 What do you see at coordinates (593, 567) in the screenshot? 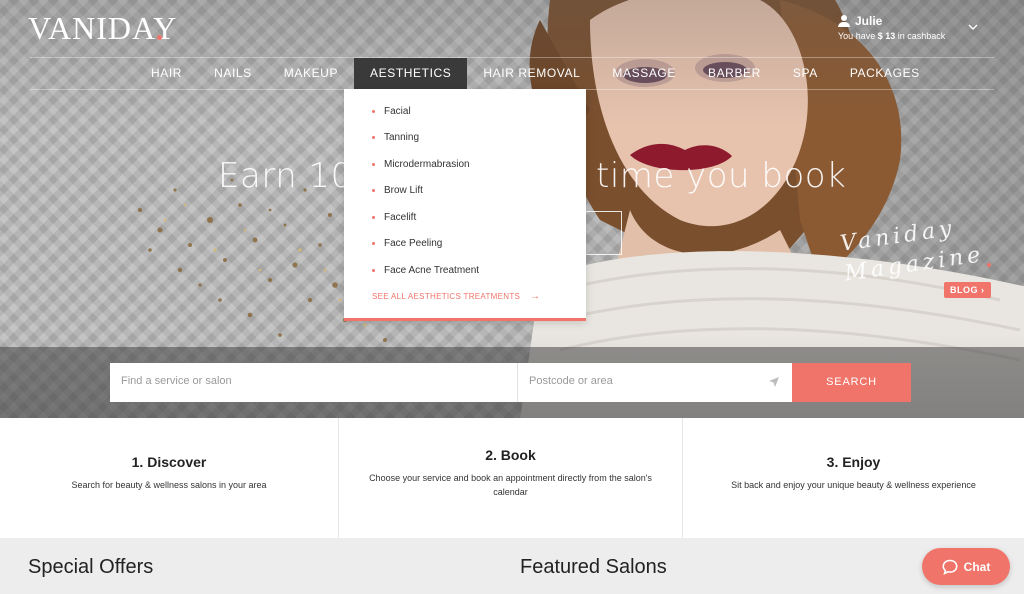
I see `featured-salons-heading: Featured Salons` at bounding box center [593, 567].